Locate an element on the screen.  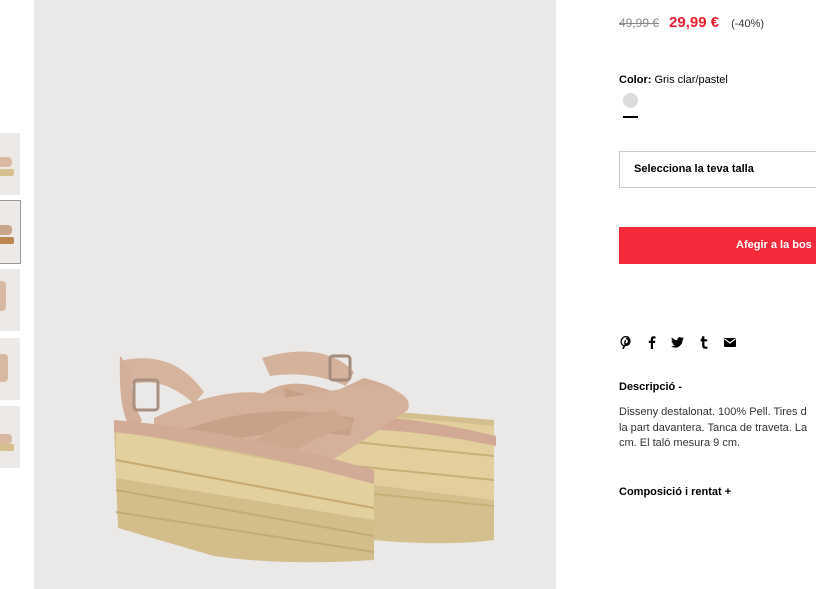
size-select: Selecciona la teva talla is located at coordinates (717, 169).